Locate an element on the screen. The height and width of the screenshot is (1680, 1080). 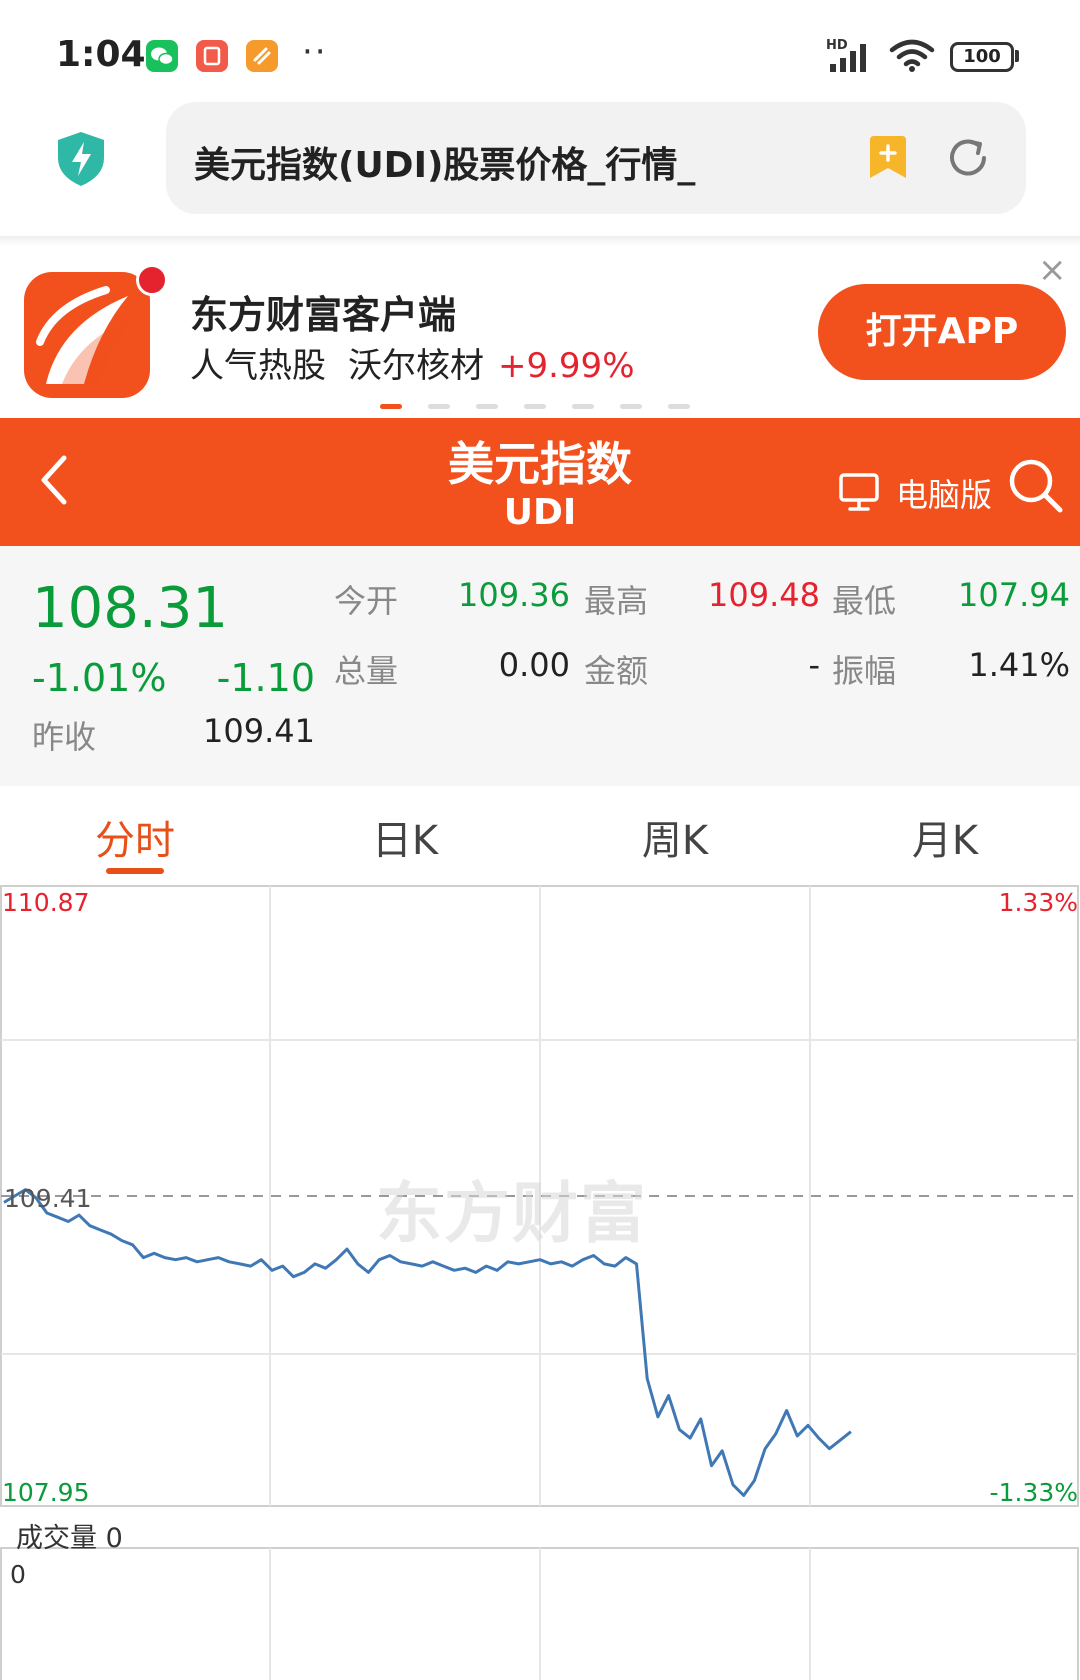
close-banner-icon: × is located at coordinates (1052, 270).